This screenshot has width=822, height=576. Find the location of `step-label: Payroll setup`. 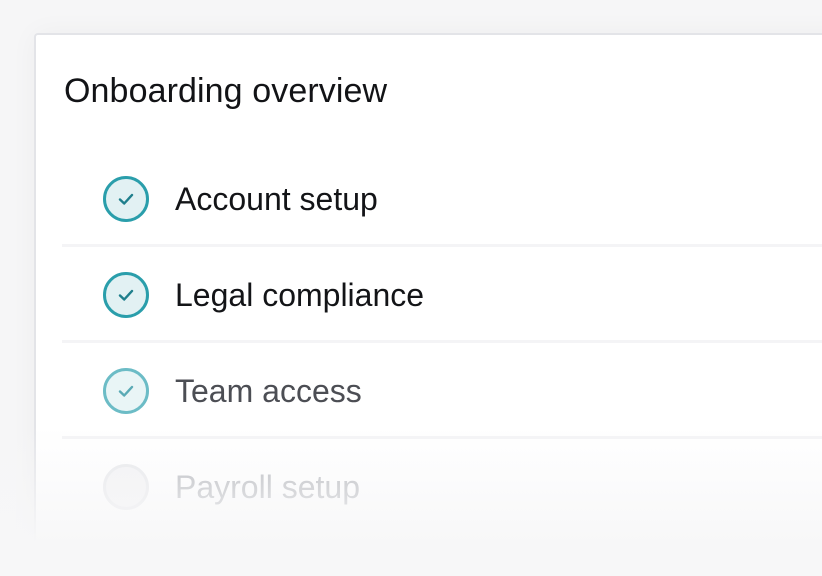

step-label: Payroll setup is located at coordinates (267, 487).